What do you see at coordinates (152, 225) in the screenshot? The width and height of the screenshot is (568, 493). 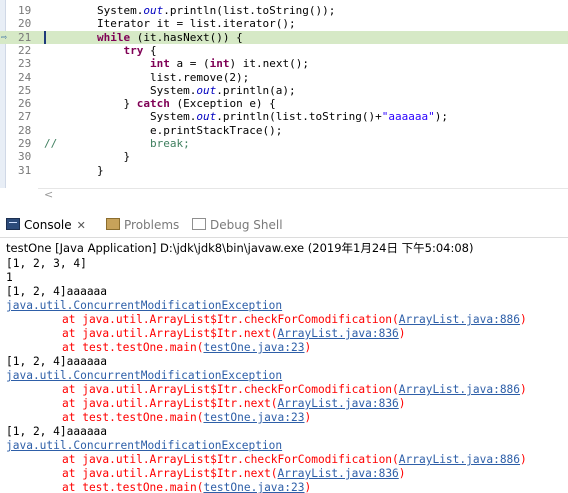 I see `tab-problems-label: Problems` at bounding box center [152, 225].